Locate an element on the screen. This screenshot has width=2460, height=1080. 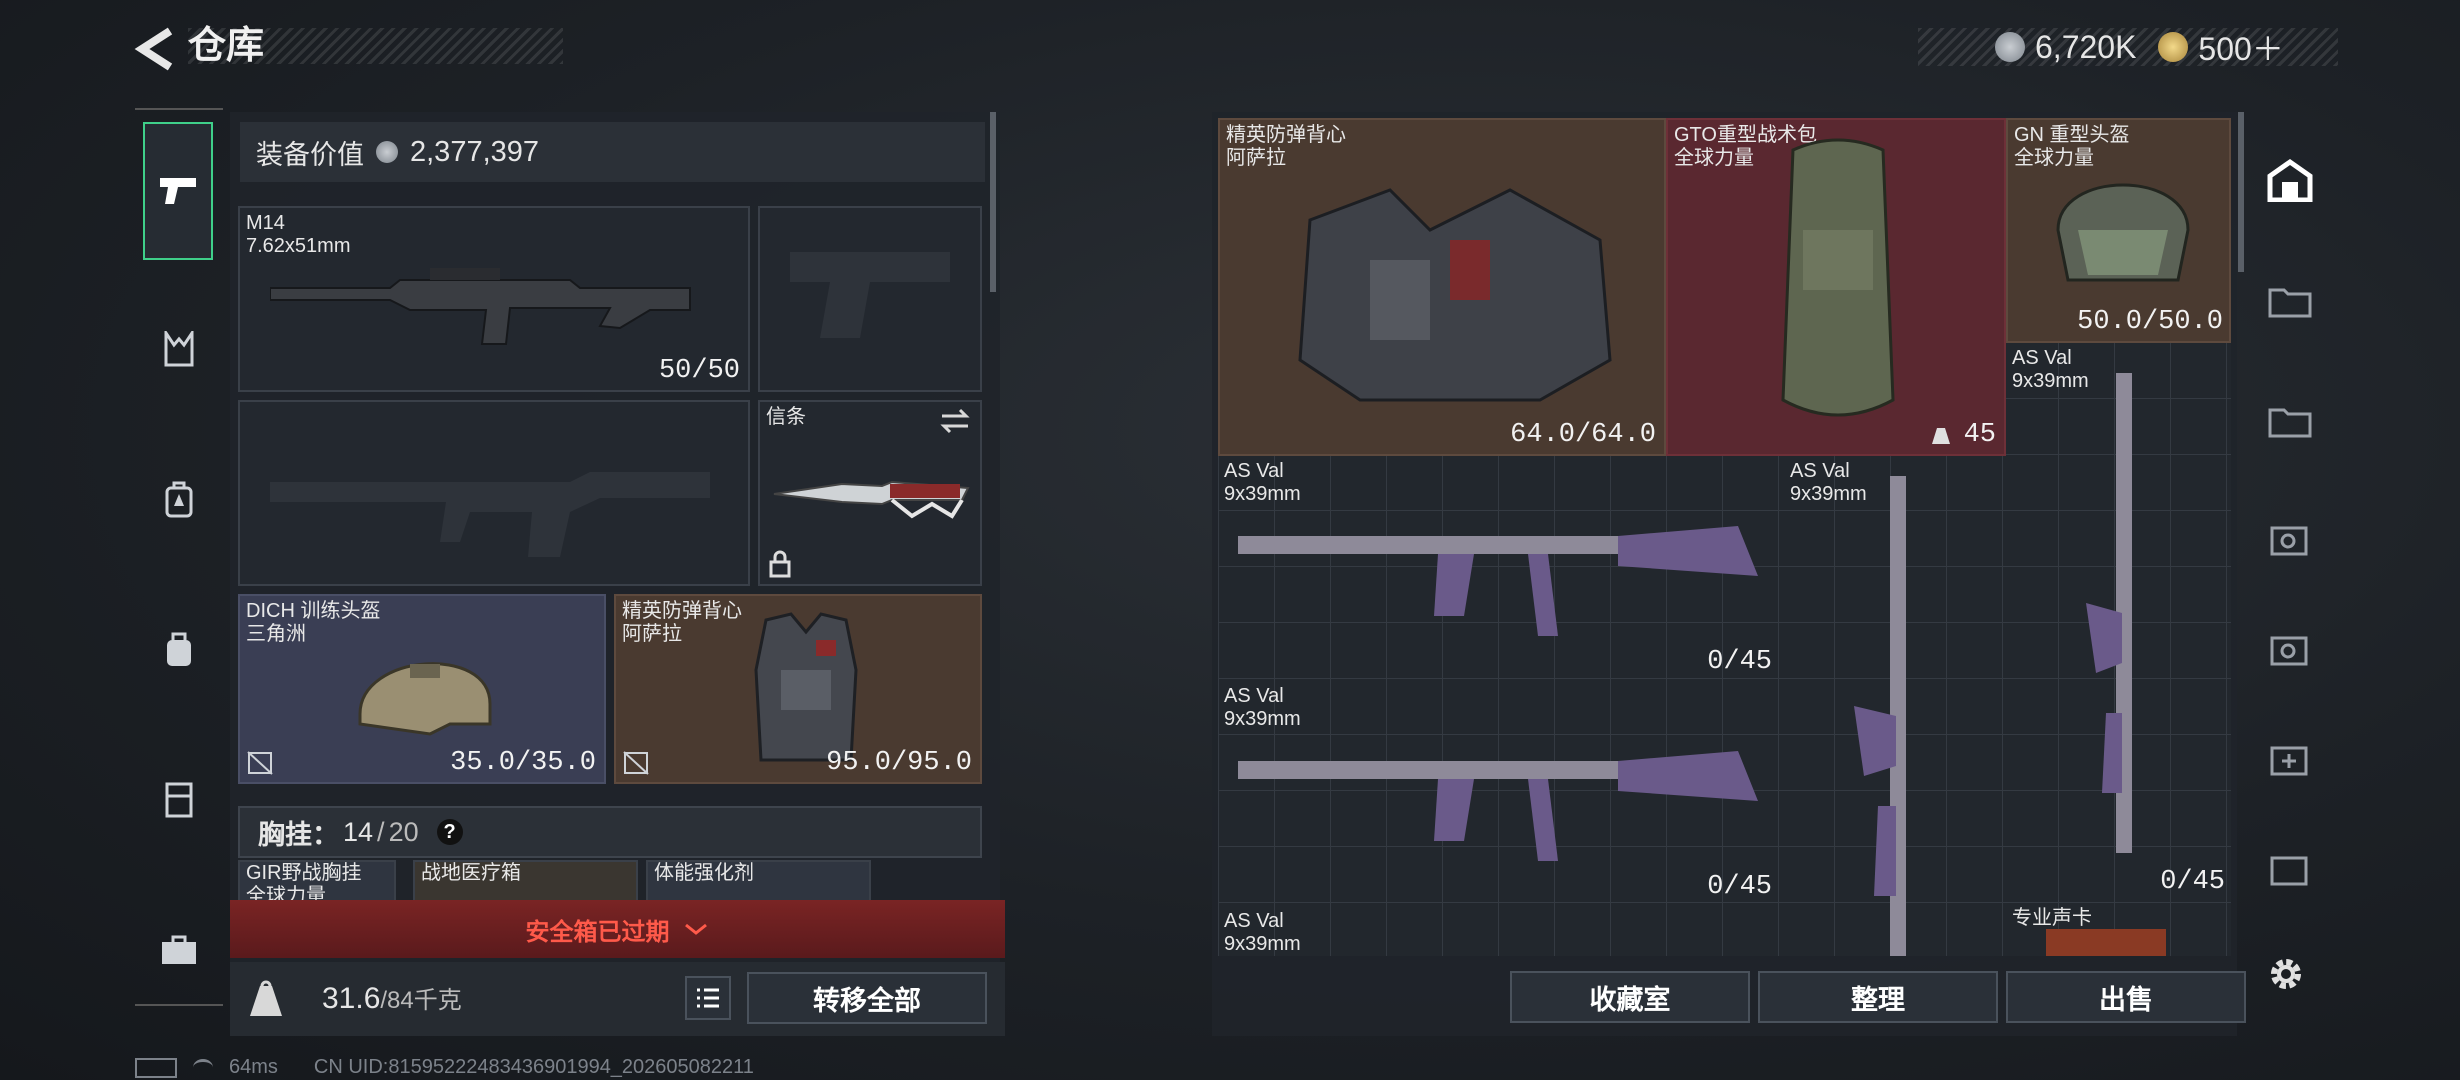
sidebar-item-case is located at coordinates (179, 950).